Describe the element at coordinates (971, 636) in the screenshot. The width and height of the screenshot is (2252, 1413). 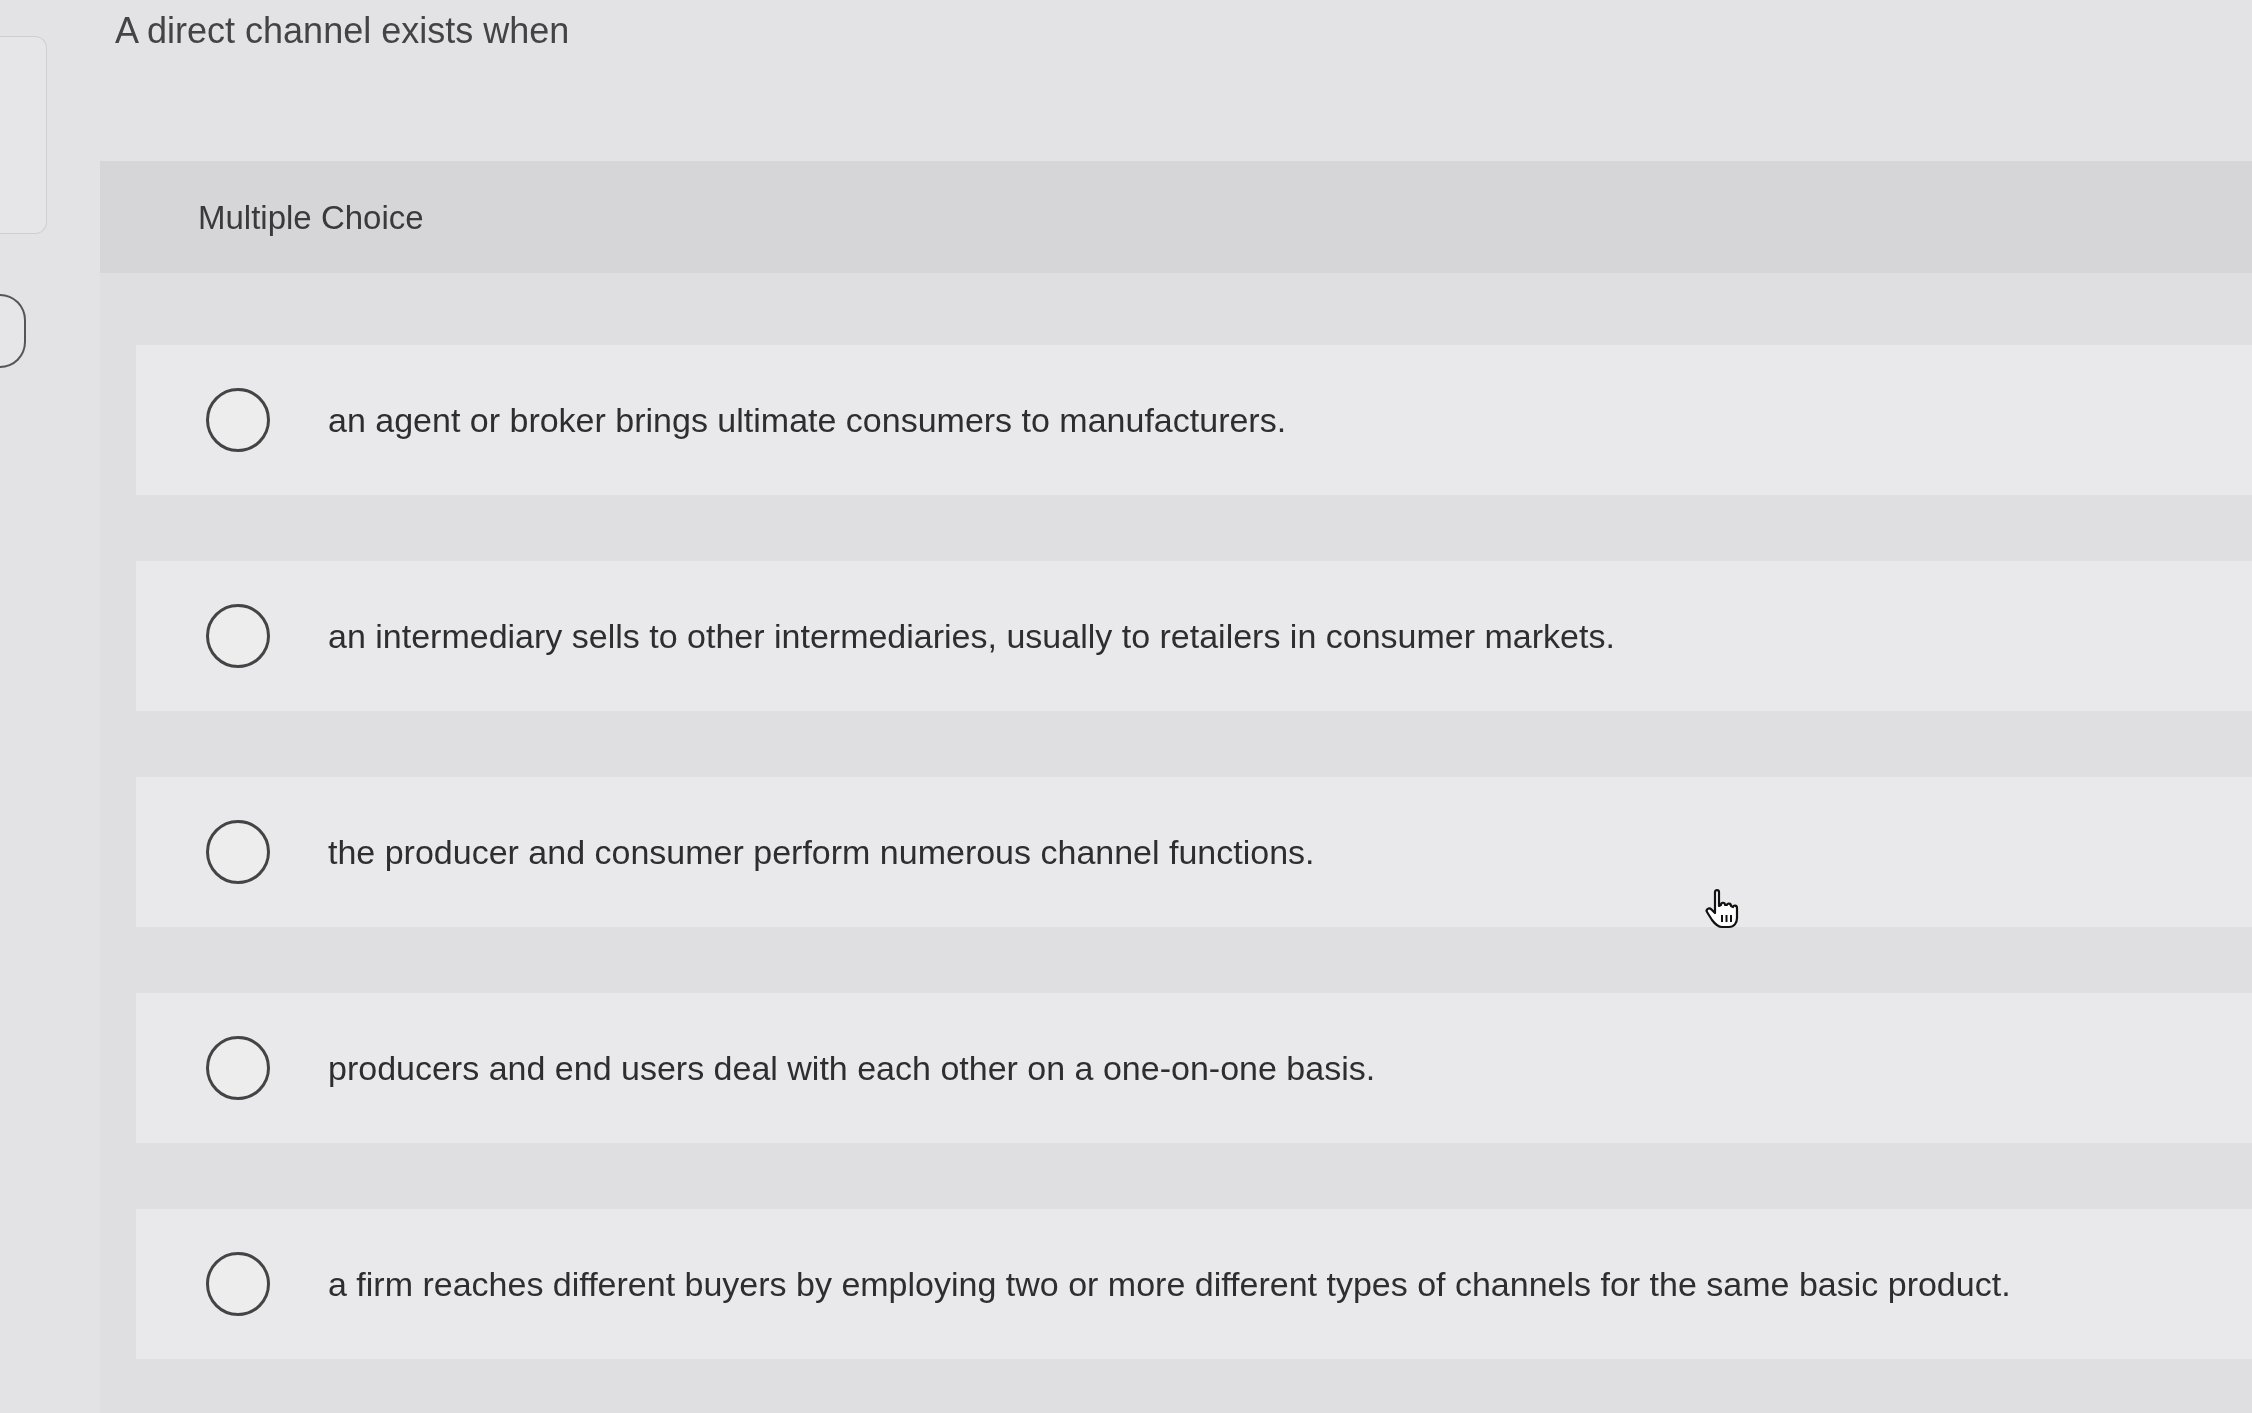
I see `option-text: an intermediary sells to other intermediaries, usually to retailers in consumer markets.` at that location.